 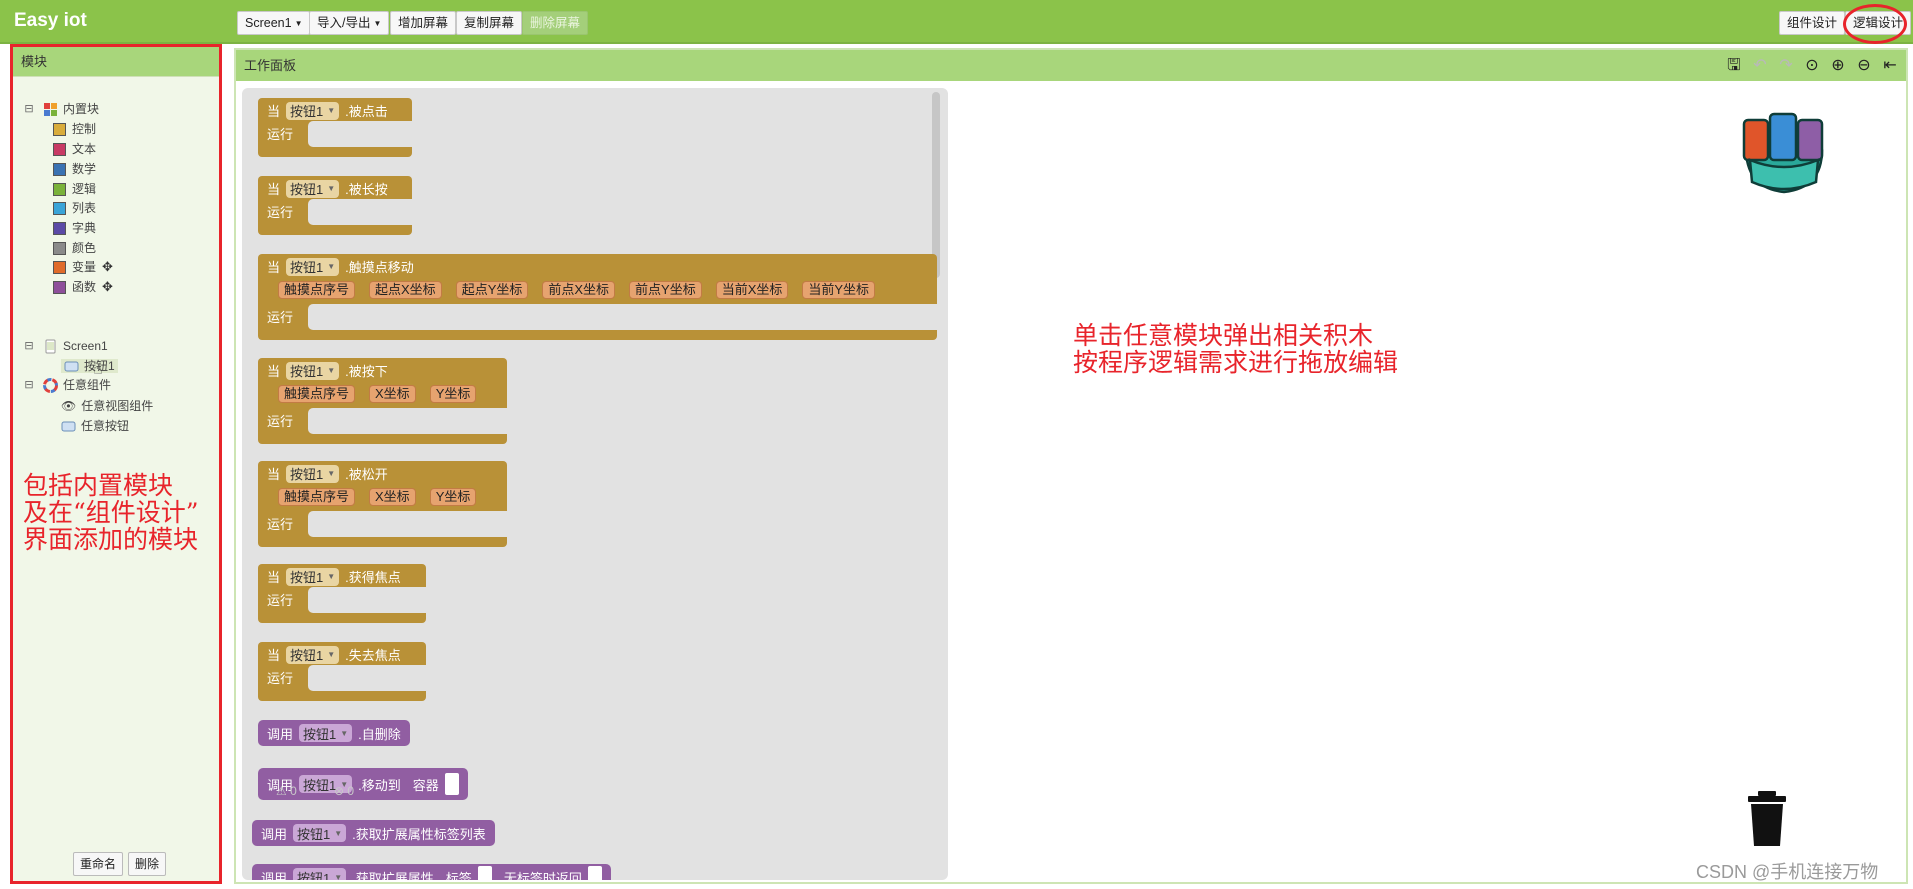 I want to click on save-icon: 🖫, so click(x=1734, y=65).